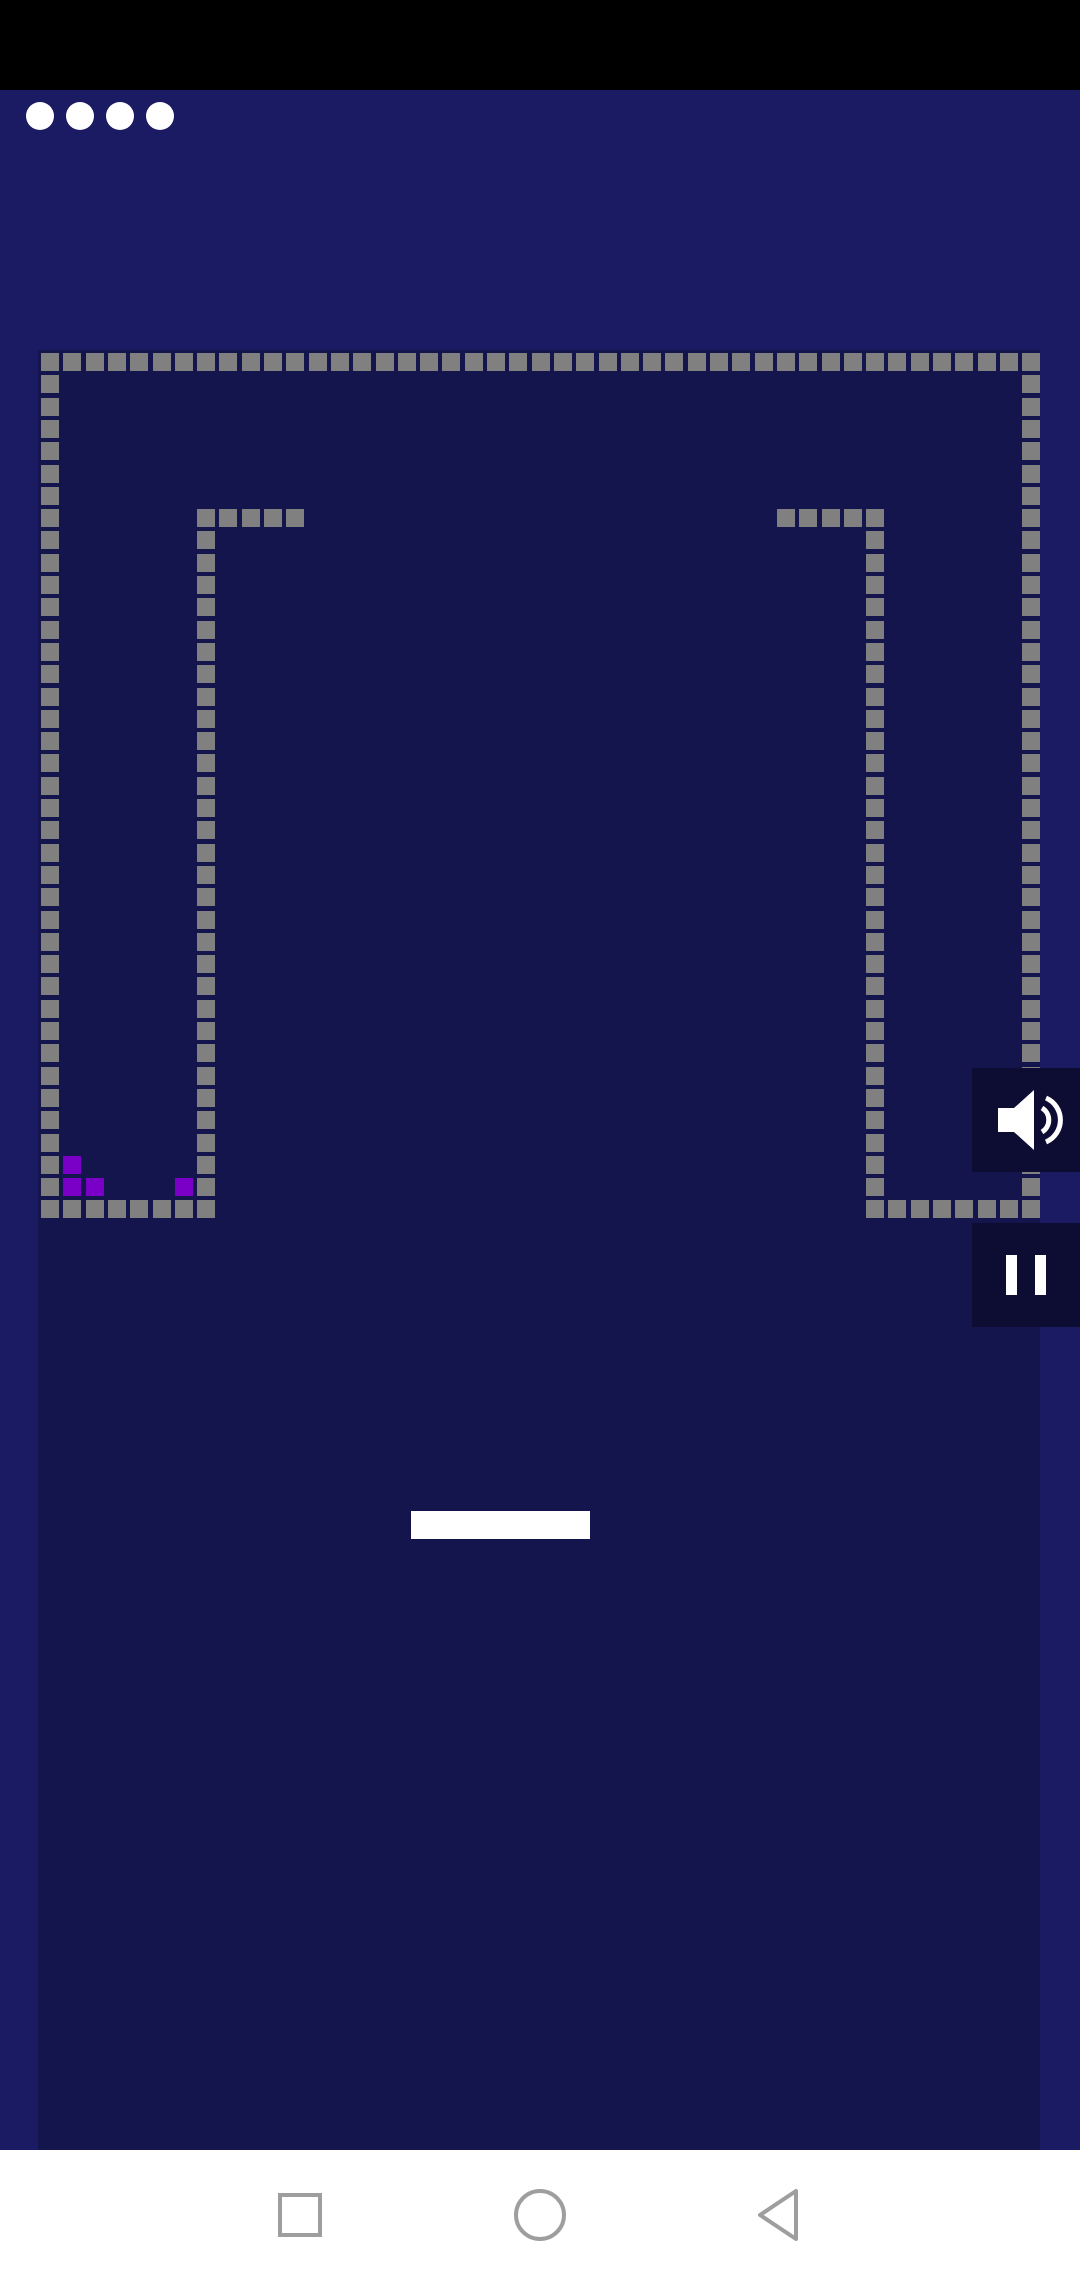 This screenshot has height=2280, width=1080. Describe the element at coordinates (300, 2215) in the screenshot. I see `square-recents-icon` at that location.